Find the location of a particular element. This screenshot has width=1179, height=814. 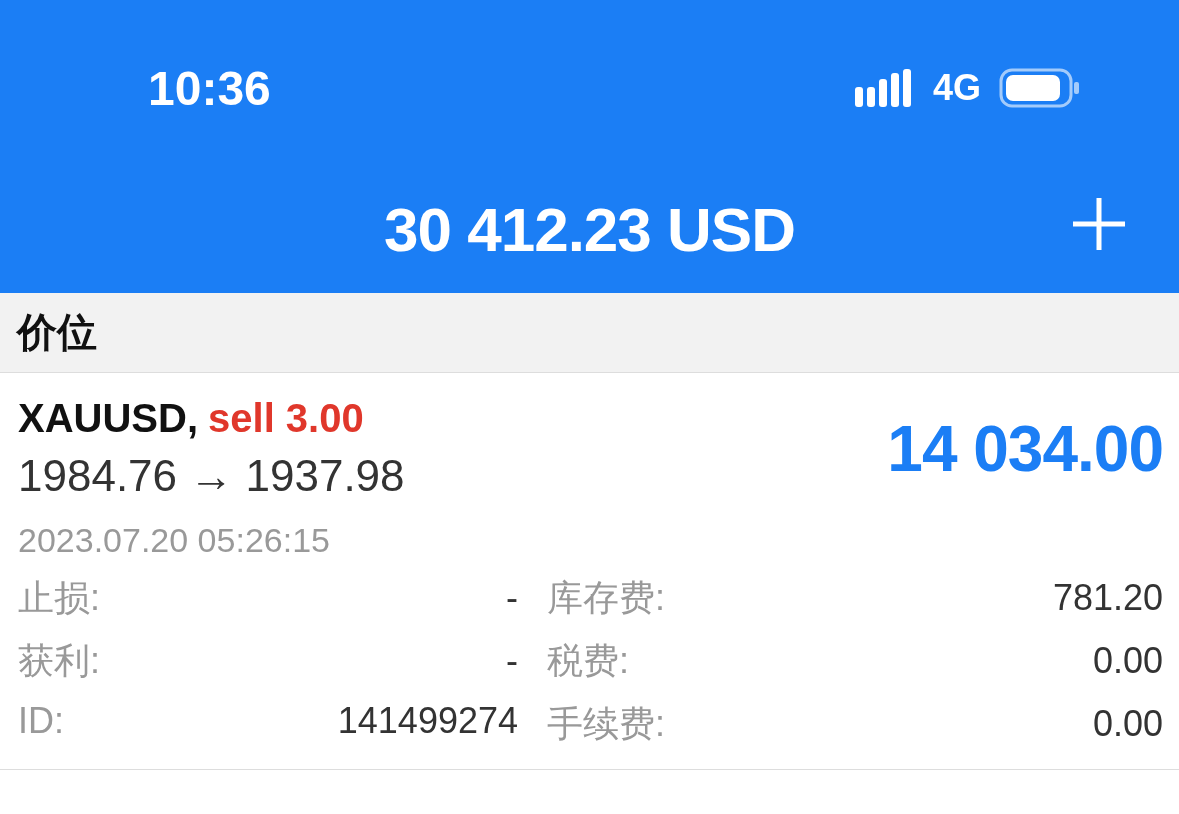

section-title: 价位 is located at coordinates (57, 332).